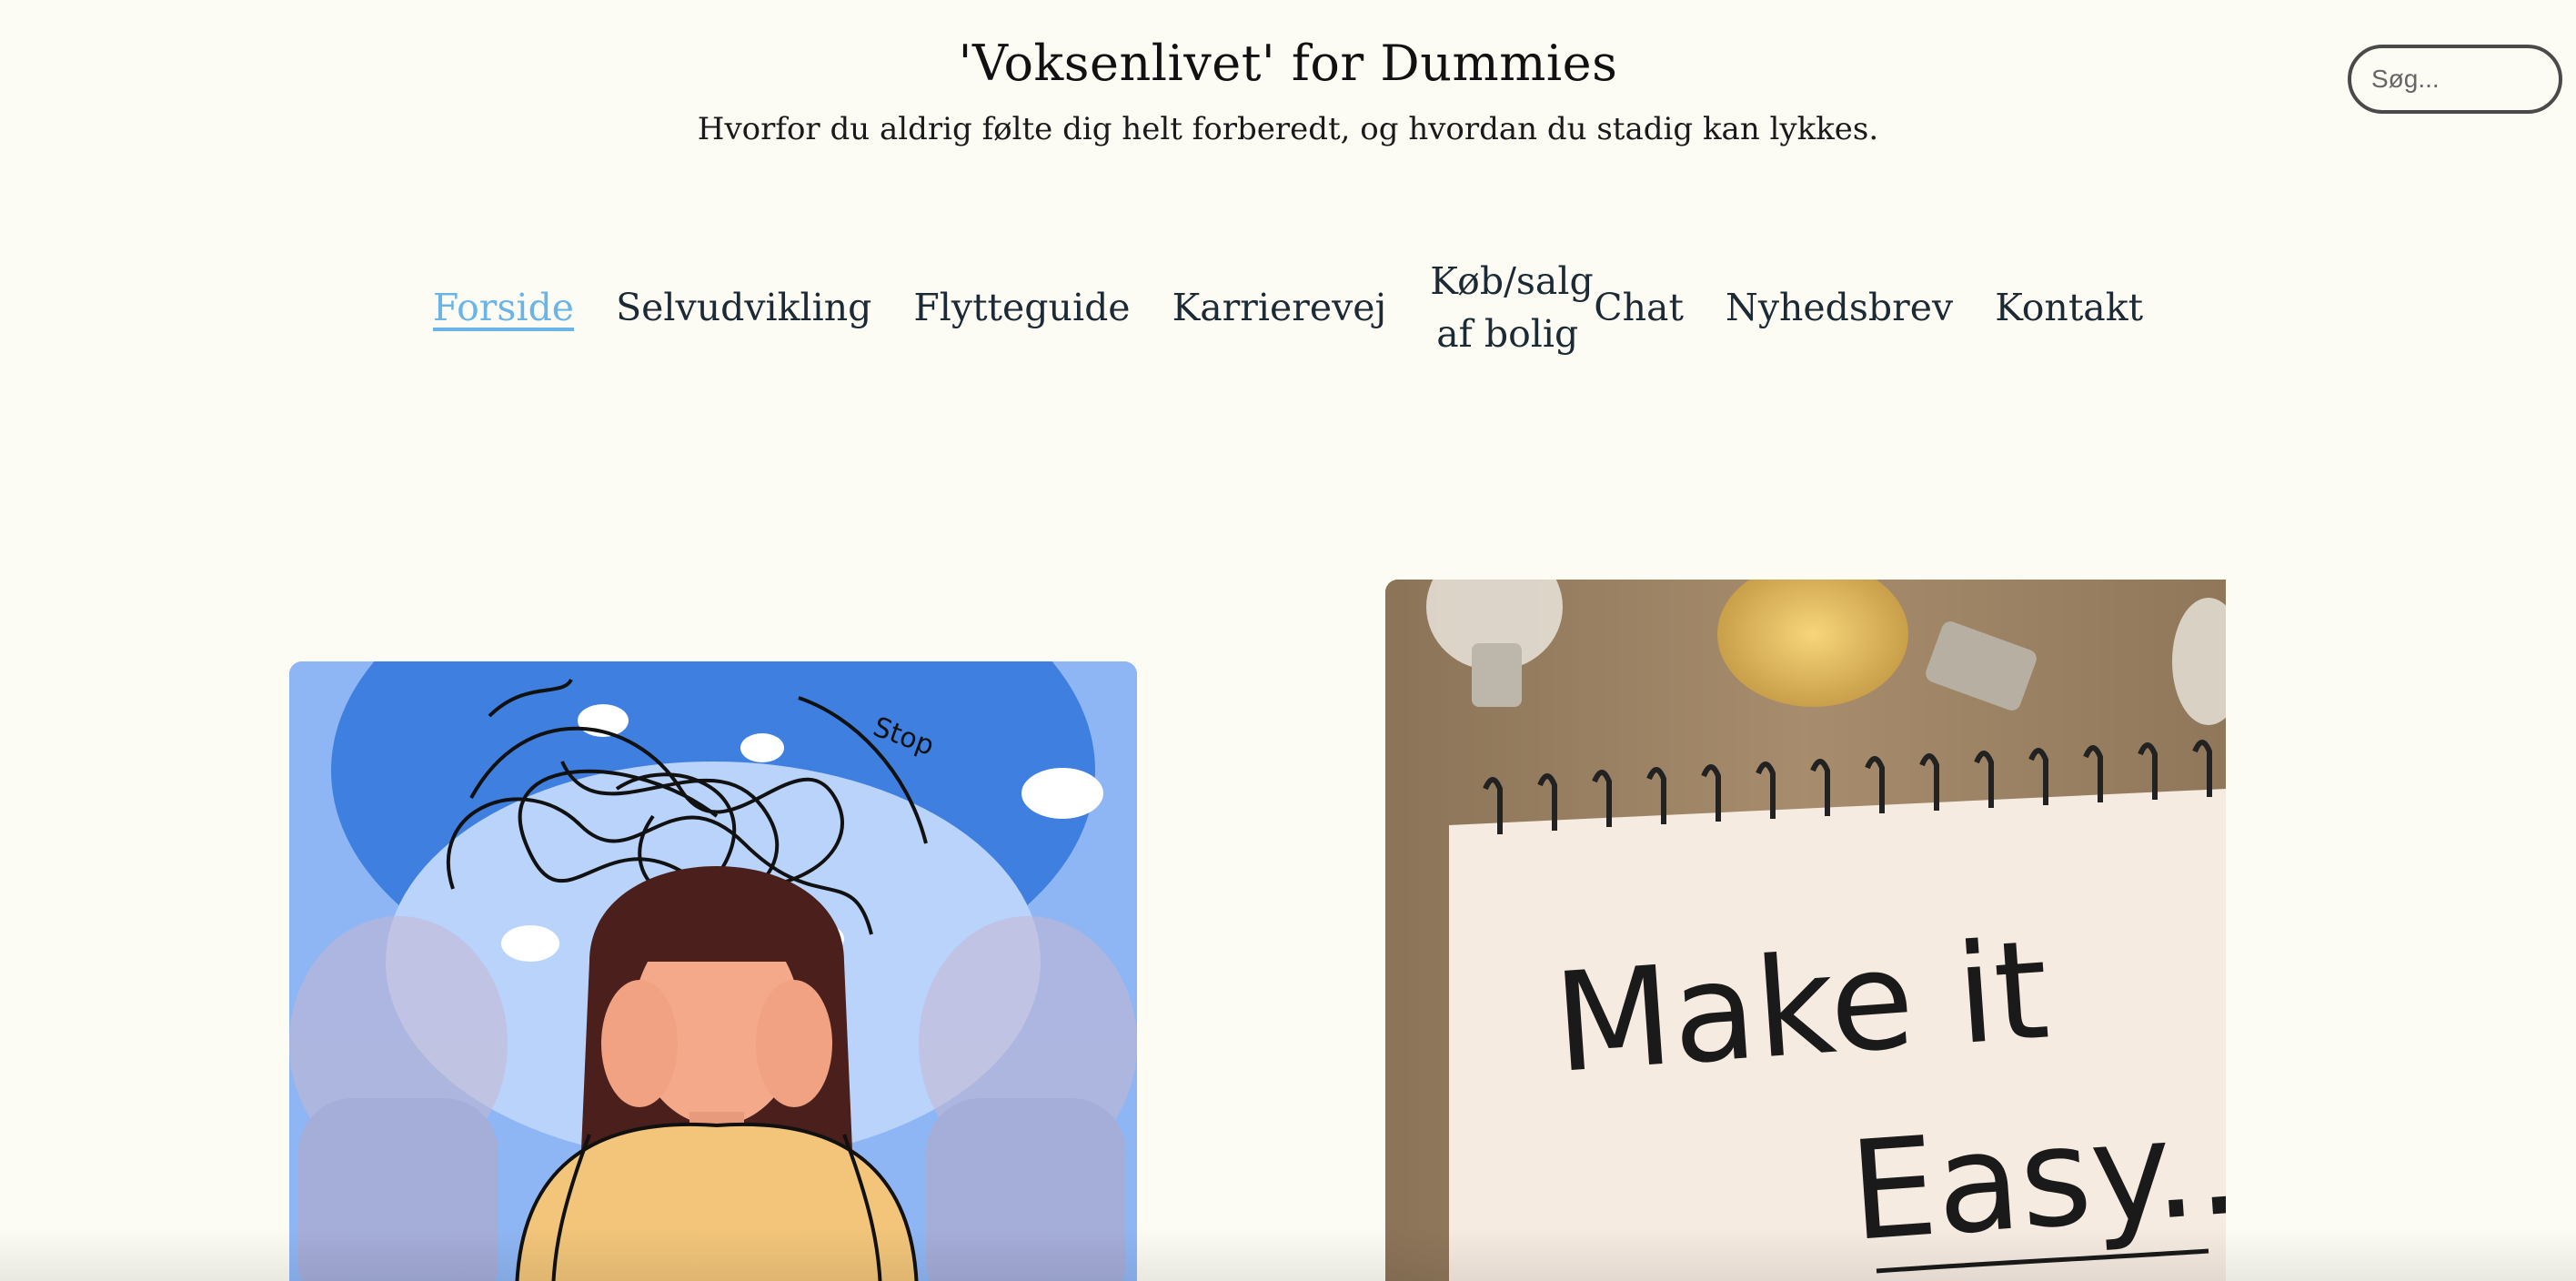  I want to click on nav-item-selvudvikling: Selvudvikling, so click(743, 307).